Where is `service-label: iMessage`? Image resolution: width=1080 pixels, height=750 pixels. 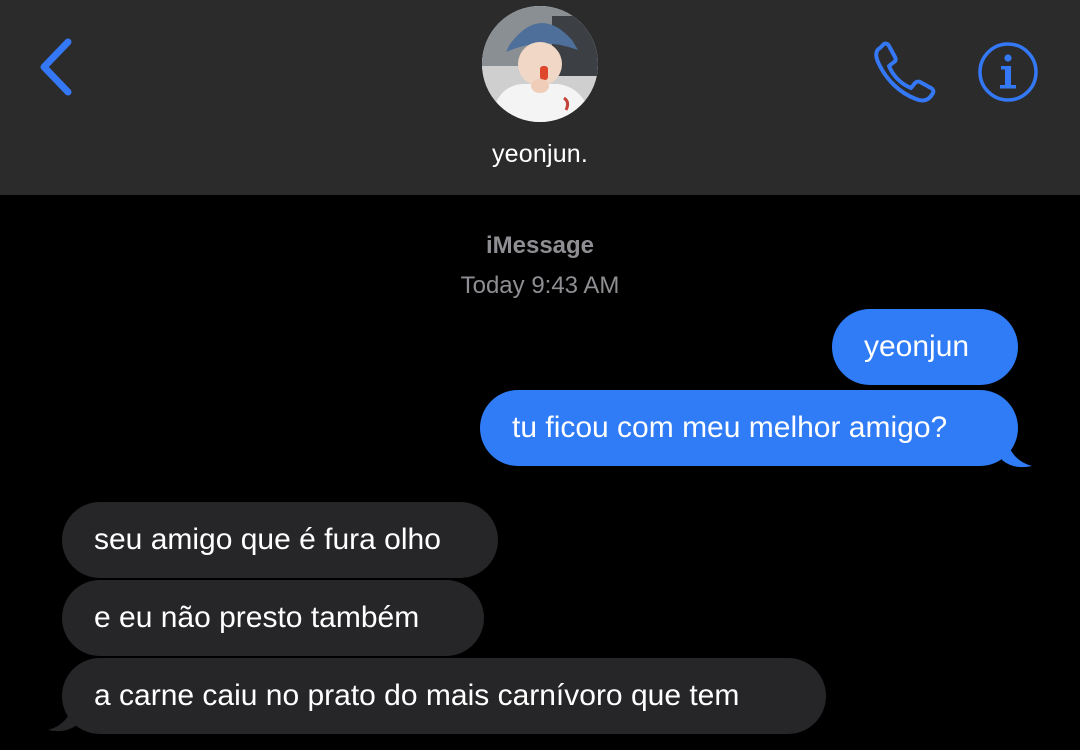
service-label: iMessage is located at coordinates (540, 245).